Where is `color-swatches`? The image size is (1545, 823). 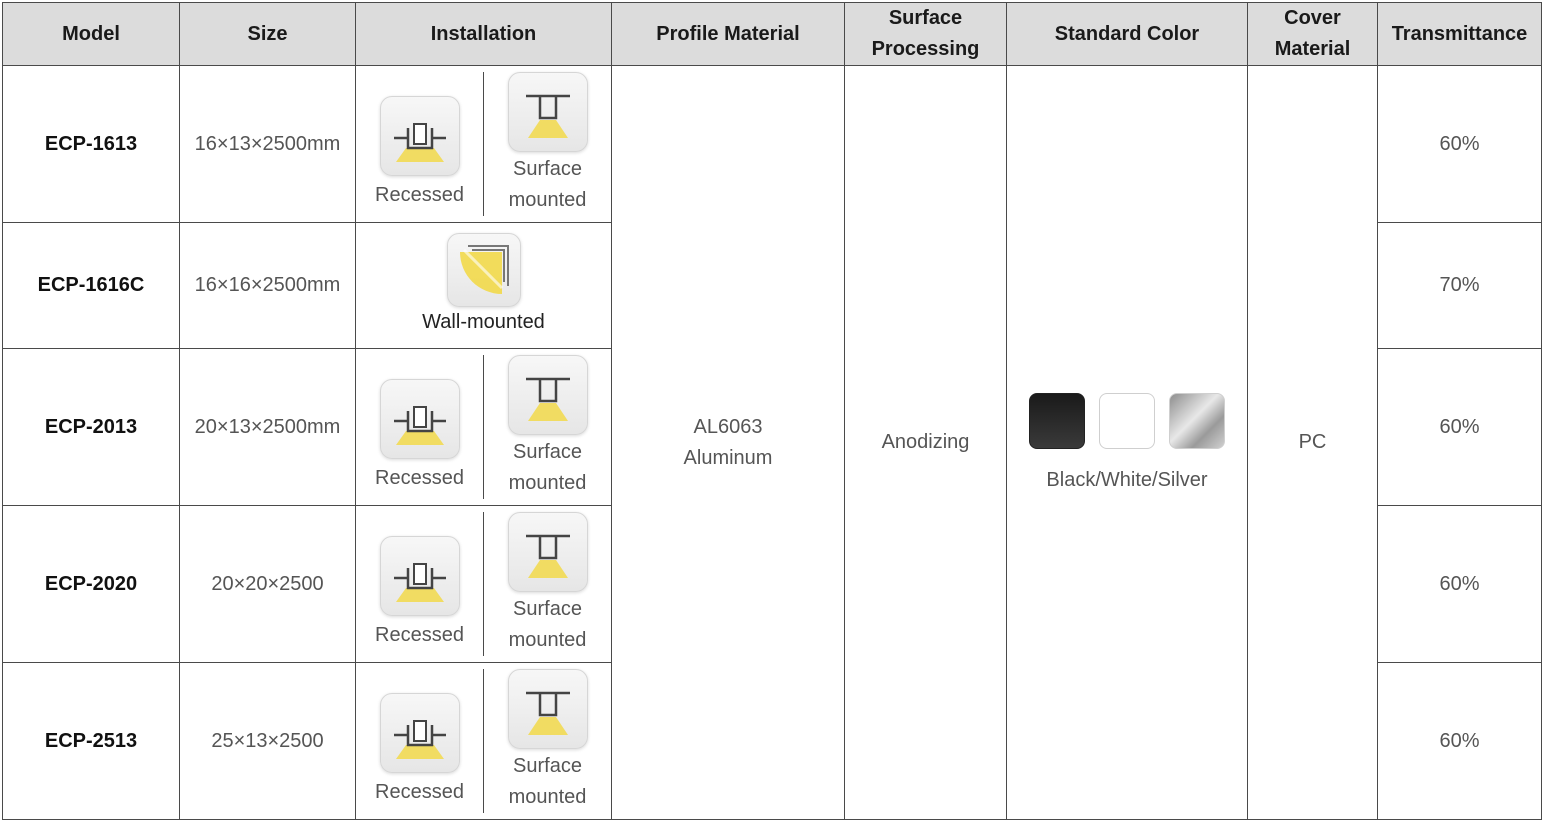
color-swatches is located at coordinates (1127, 421).